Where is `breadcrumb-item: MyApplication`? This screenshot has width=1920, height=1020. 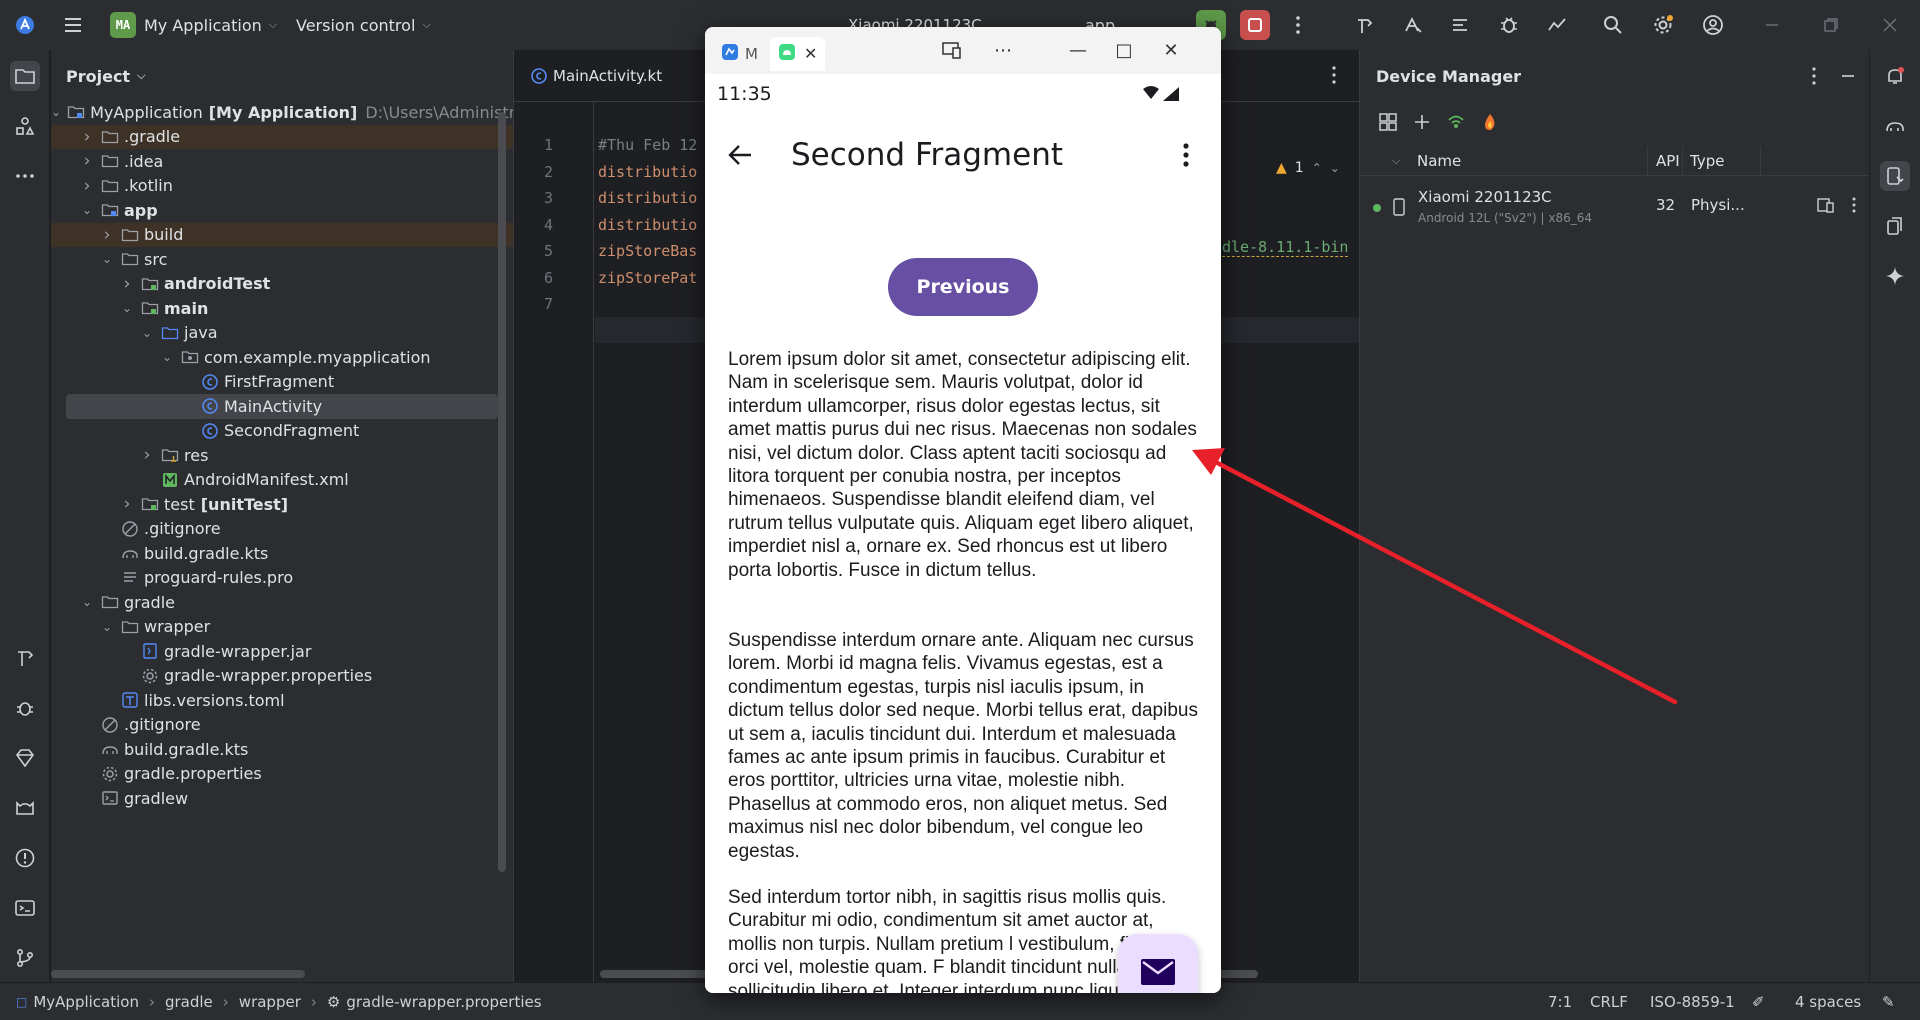 breadcrumb-item: MyApplication is located at coordinates (86, 1002).